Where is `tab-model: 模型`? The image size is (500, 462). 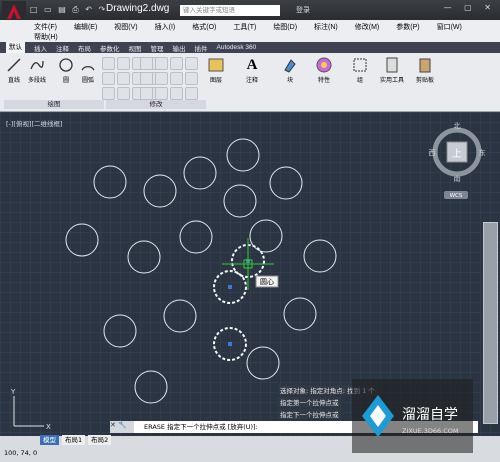
tab-model: 模型 is located at coordinates (49, 440).